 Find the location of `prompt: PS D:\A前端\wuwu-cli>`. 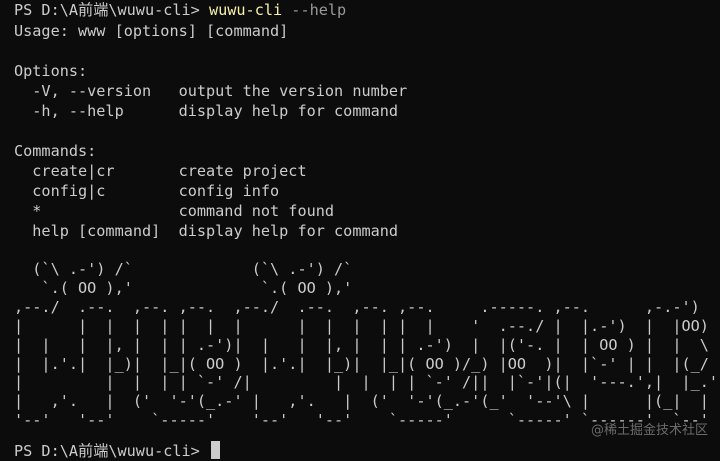

prompt: PS D:\A前端\wuwu-cli> is located at coordinates (107, 10).